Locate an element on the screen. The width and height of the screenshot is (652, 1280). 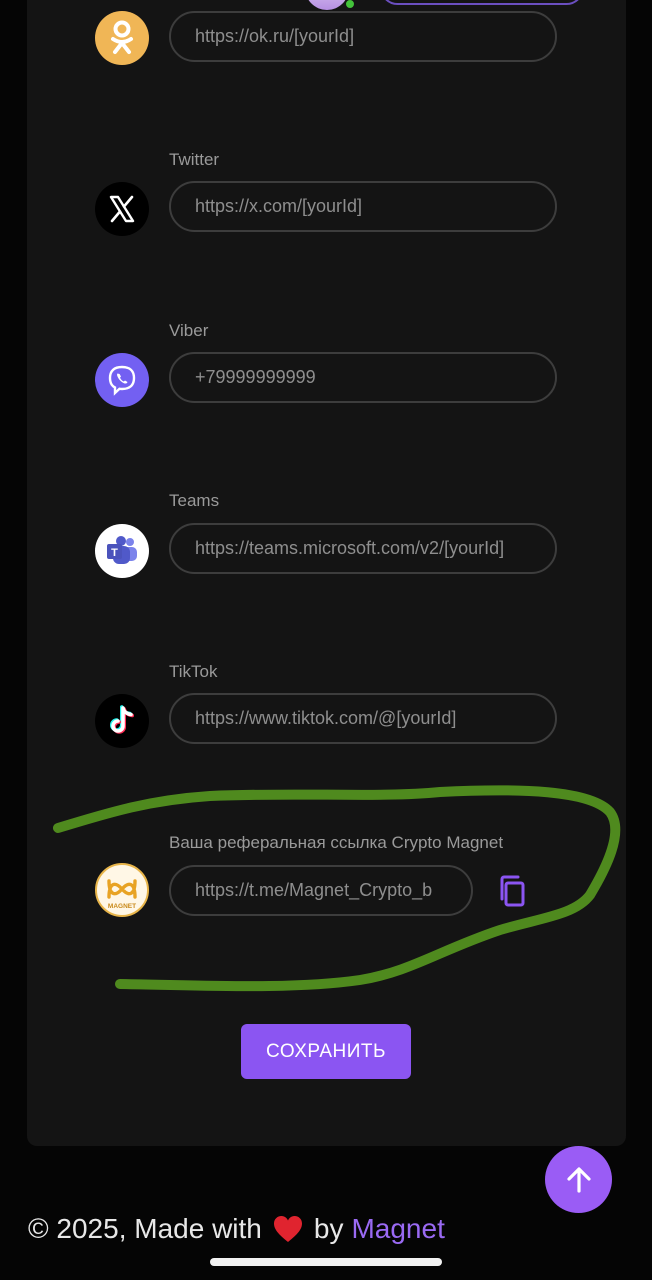
home-indicator is located at coordinates (326, 1262).